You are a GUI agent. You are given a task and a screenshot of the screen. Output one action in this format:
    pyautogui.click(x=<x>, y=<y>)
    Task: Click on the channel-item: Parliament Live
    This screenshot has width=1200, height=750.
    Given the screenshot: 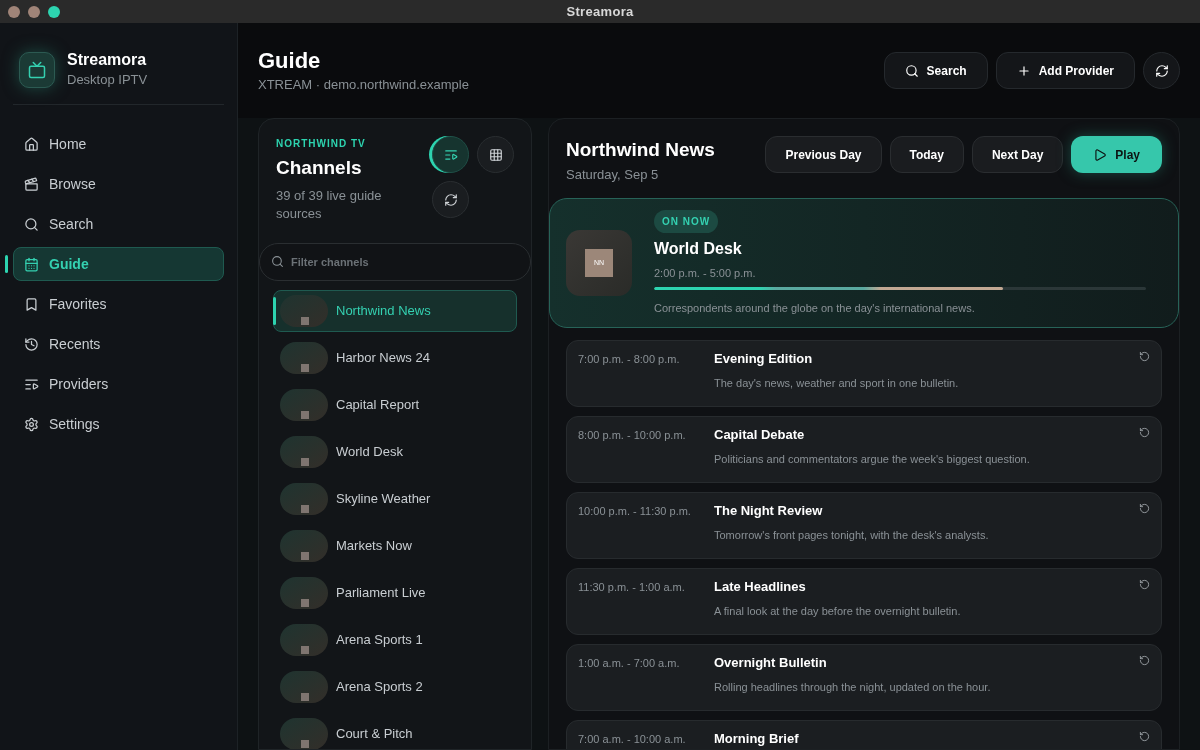 What is the action you would take?
    pyautogui.click(x=395, y=592)
    